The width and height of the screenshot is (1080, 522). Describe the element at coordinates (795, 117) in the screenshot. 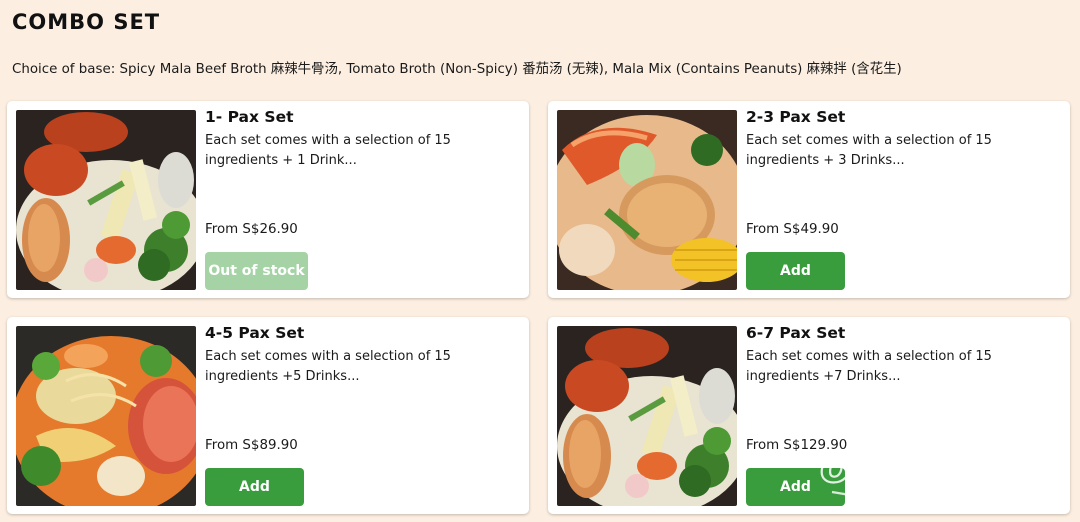

I see `menu-item-name: 2-3 Pax Set` at that location.